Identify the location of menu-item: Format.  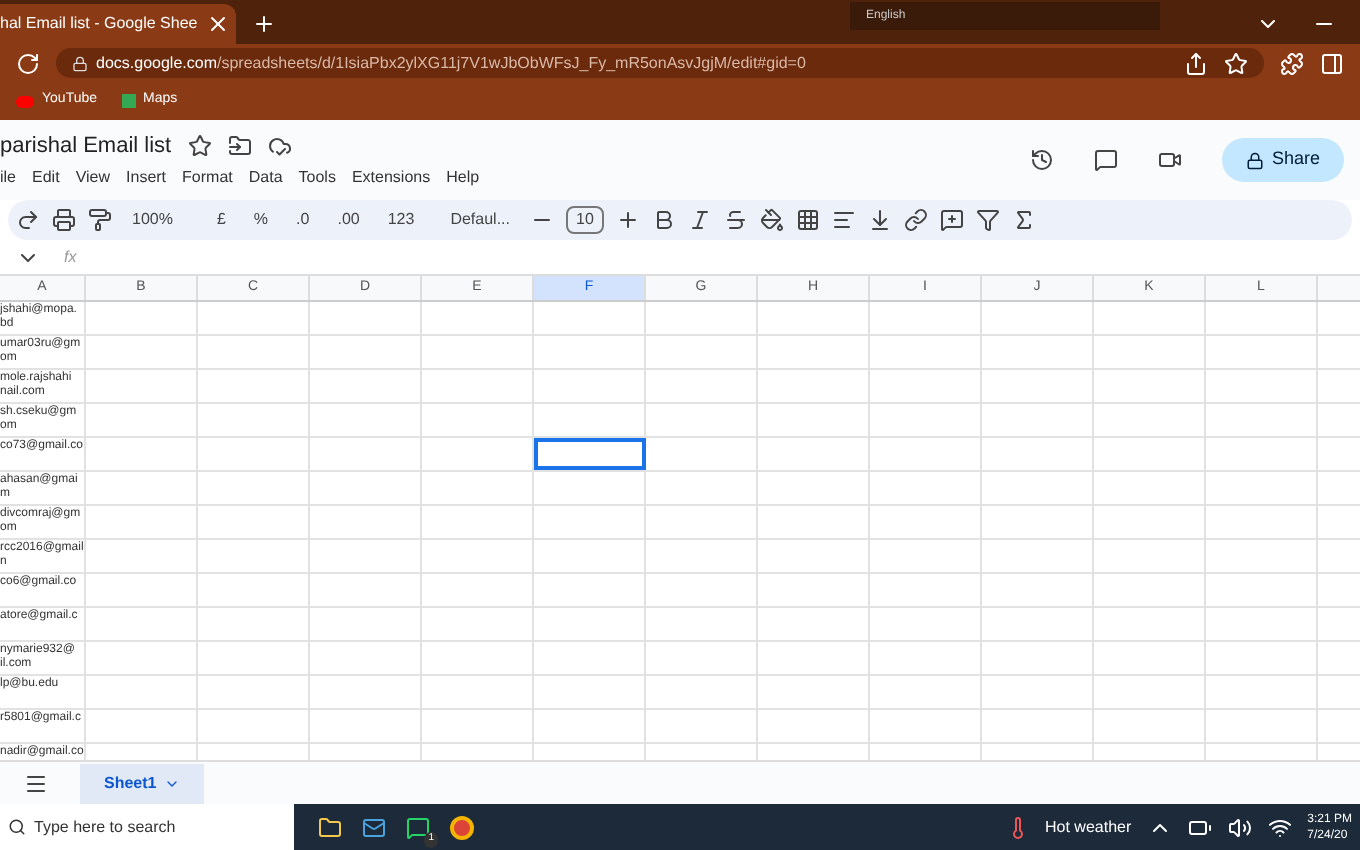
(207, 178).